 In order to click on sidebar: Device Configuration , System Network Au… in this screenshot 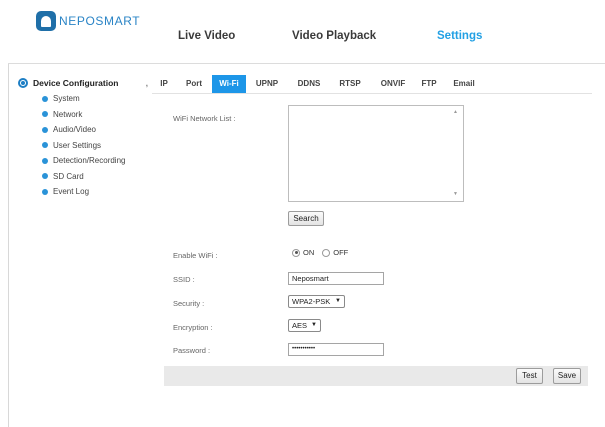, I will do `click(83, 137)`.